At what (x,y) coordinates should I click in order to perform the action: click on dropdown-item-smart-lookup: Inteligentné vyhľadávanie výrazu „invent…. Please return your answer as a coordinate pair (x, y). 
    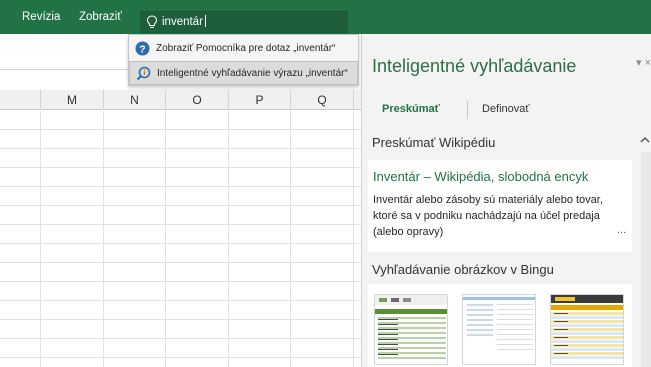
    Looking at the image, I should click on (243, 73).